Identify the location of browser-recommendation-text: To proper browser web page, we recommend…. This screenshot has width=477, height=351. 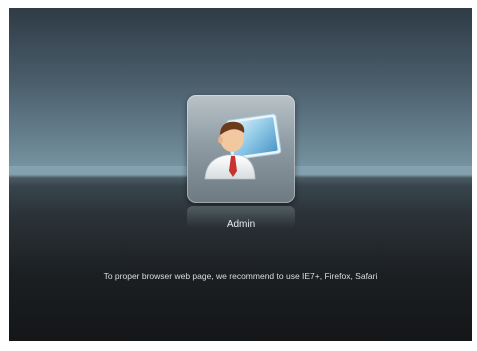
(240, 276).